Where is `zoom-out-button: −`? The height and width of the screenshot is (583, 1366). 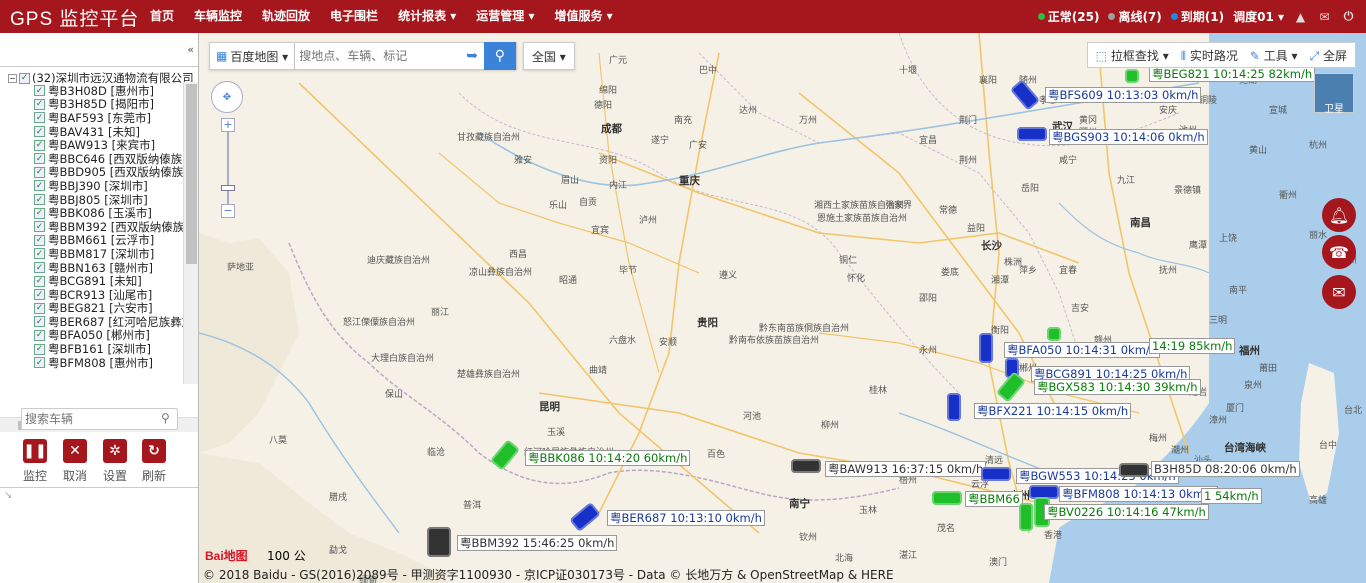 zoom-out-button: − is located at coordinates (228, 211).